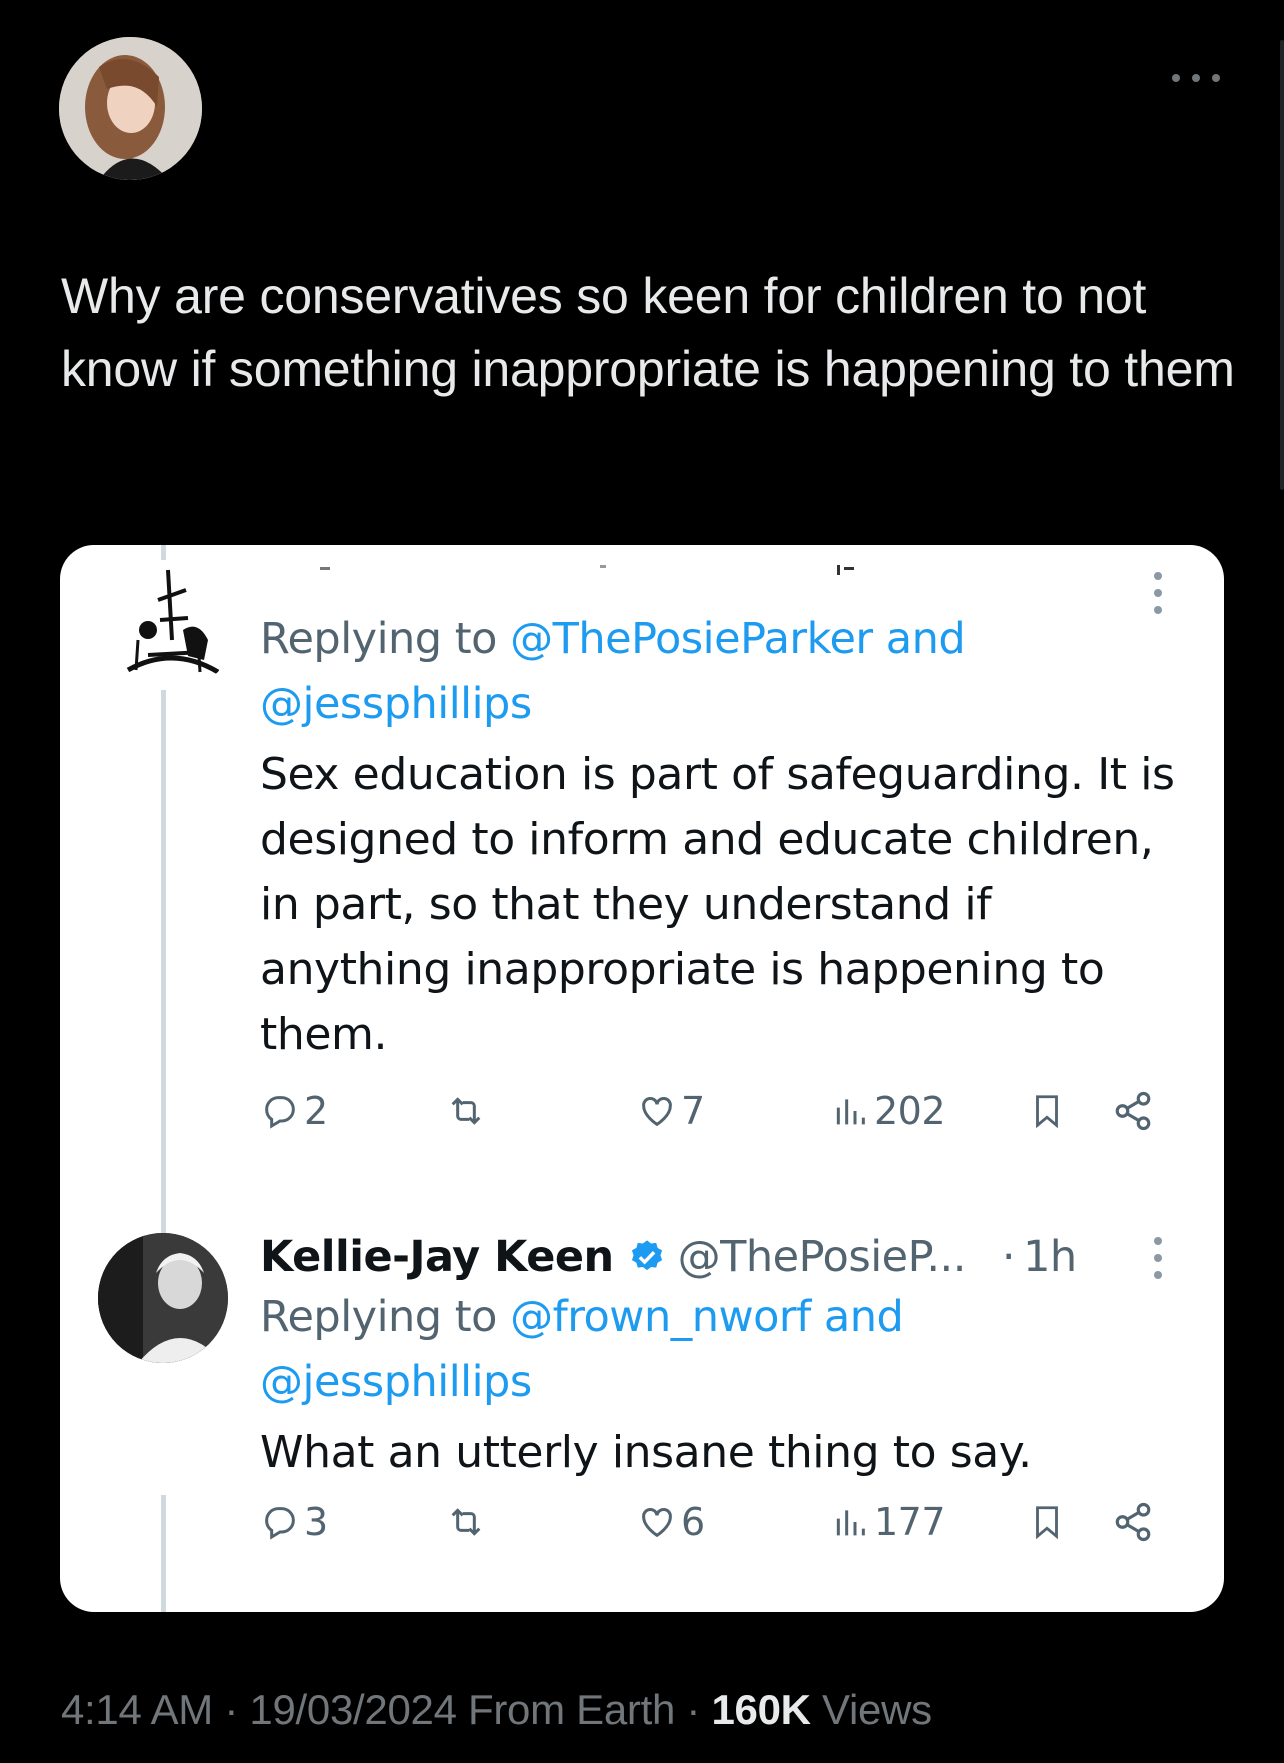 The width and height of the screenshot is (1284, 1763). What do you see at coordinates (130, 108) in the screenshot?
I see `author-avatar` at bounding box center [130, 108].